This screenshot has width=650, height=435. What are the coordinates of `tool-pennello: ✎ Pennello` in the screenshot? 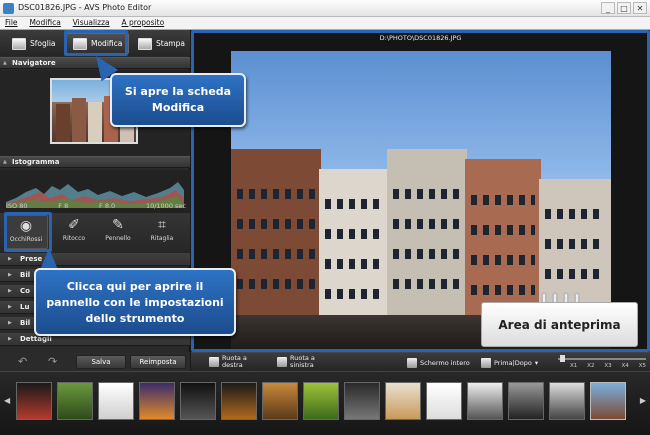 It's located at (118, 232).